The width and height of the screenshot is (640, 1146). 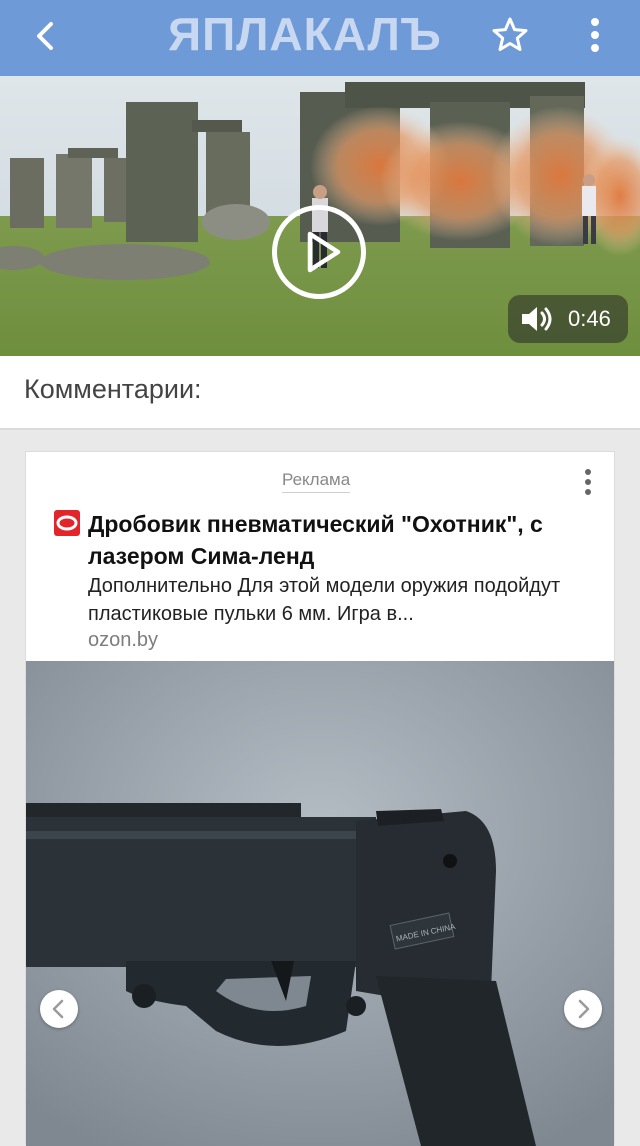 I want to click on carousel-next-button, so click(x=583, y=1009).